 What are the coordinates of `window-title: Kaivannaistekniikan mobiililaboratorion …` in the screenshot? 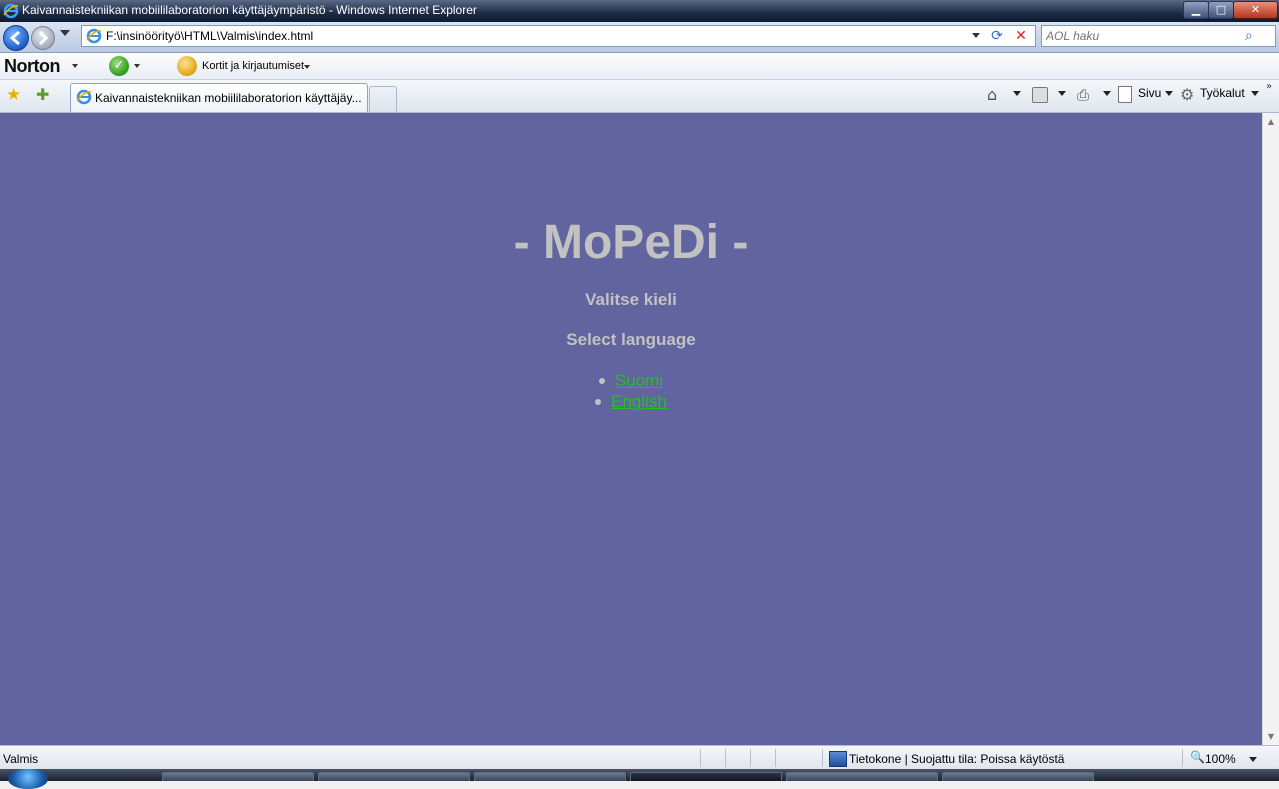 It's located at (249, 10).